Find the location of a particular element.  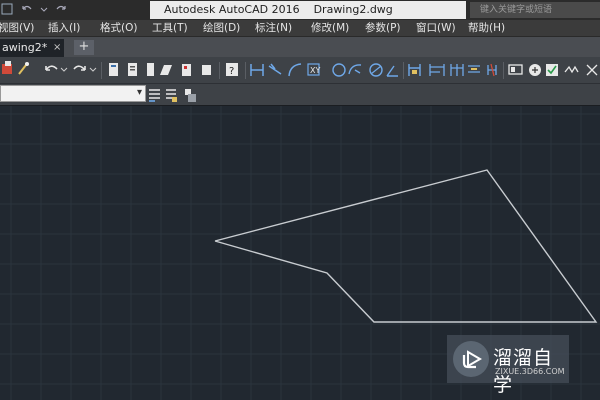

search-input: 键入关键字或短语 is located at coordinates (535, 10).